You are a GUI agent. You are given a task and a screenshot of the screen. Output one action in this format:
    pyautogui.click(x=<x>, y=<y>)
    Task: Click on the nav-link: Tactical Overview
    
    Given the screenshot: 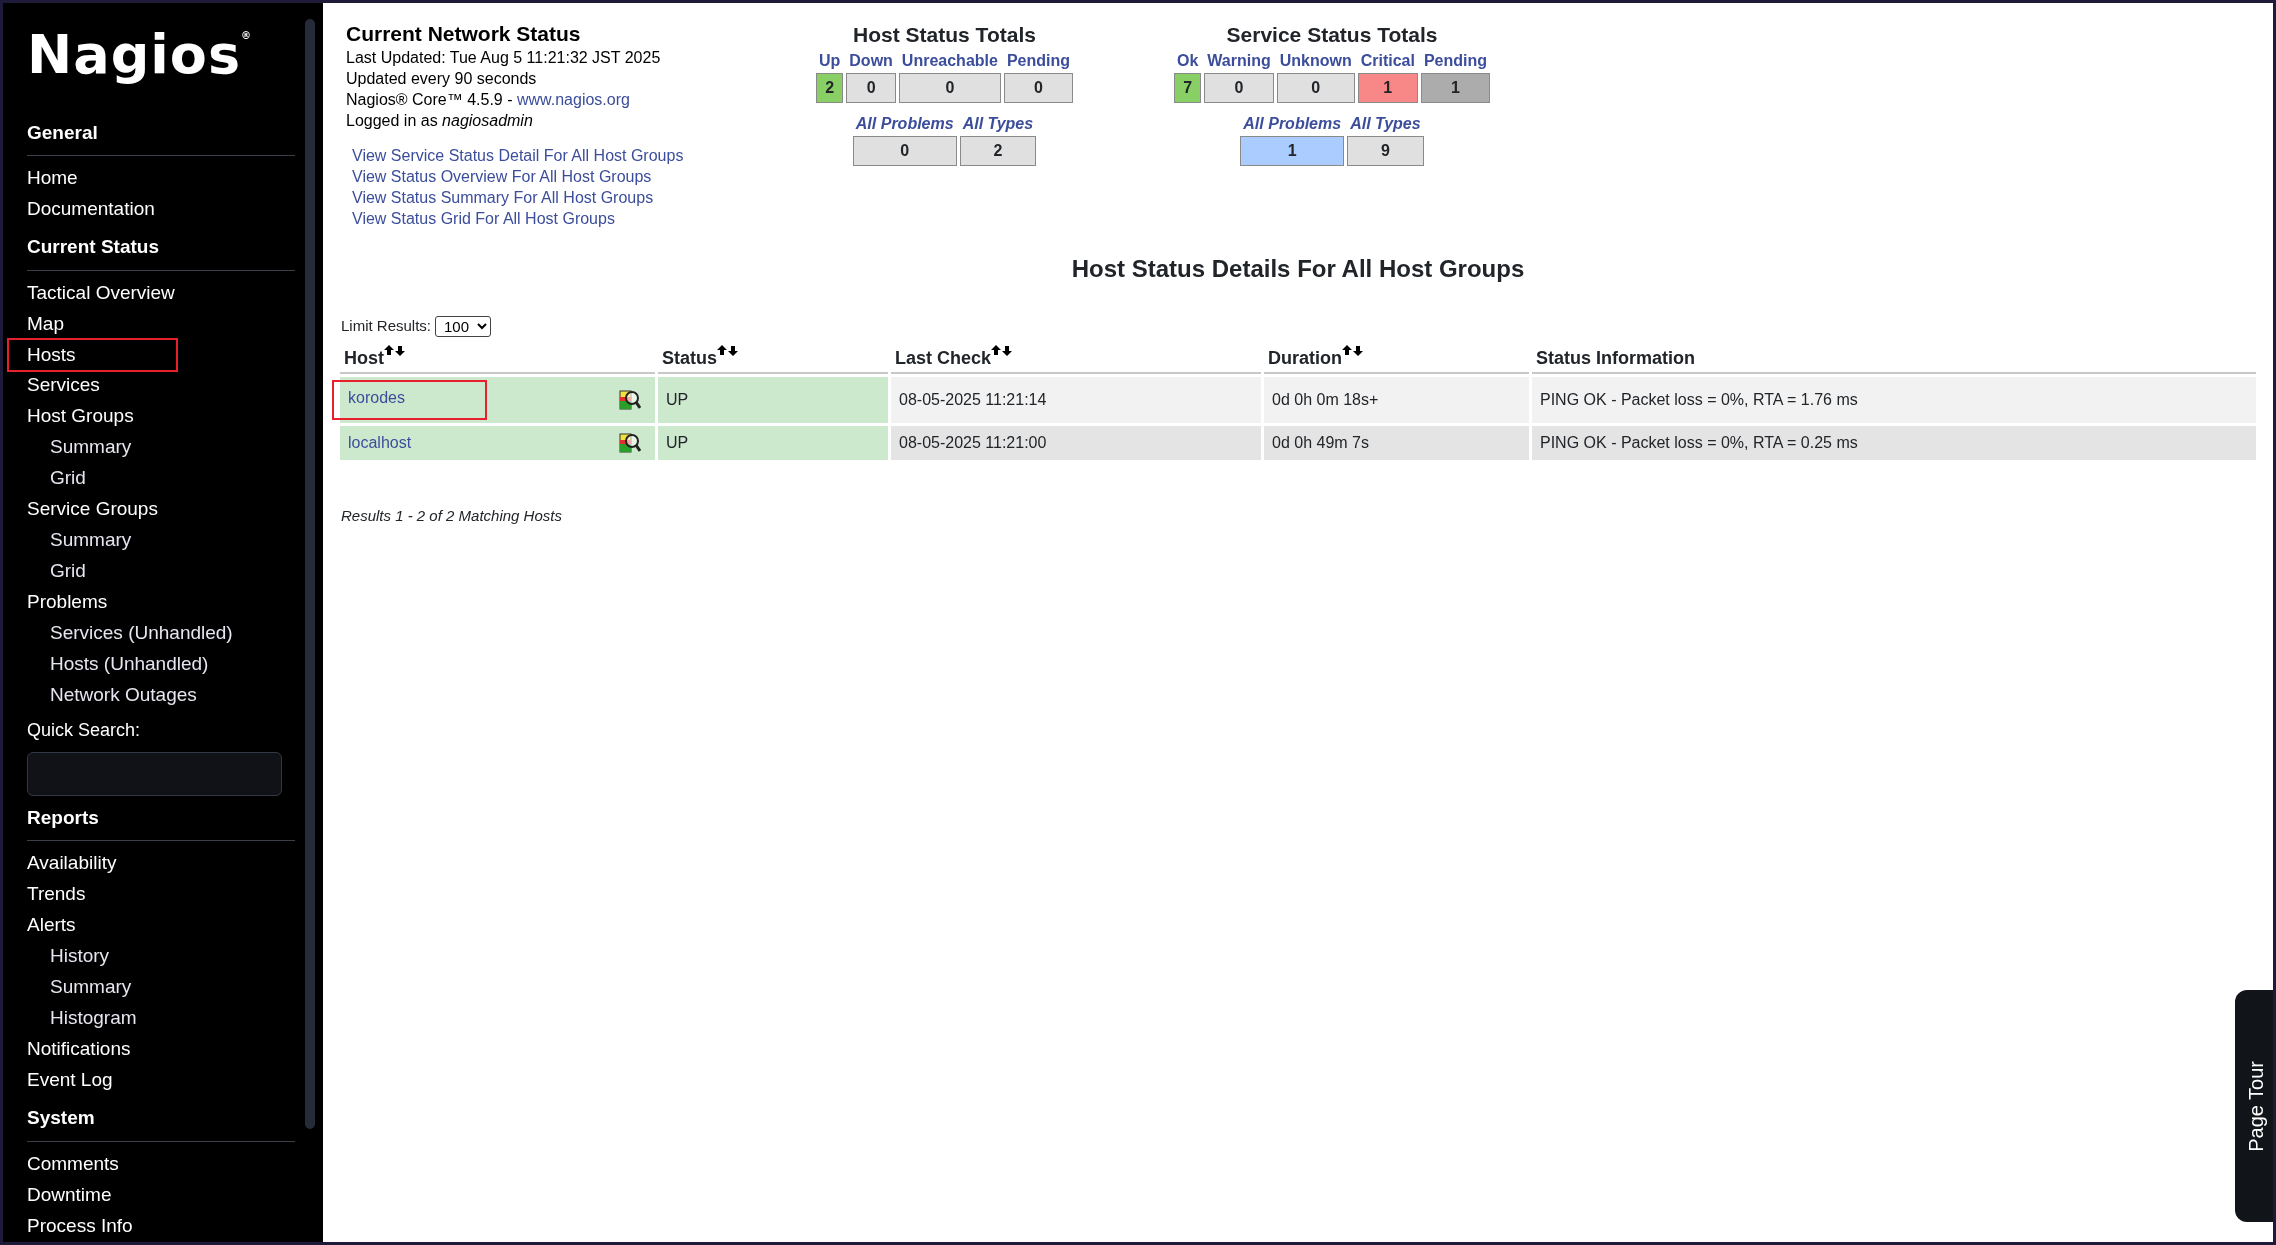 What is the action you would take?
    pyautogui.click(x=101, y=293)
    